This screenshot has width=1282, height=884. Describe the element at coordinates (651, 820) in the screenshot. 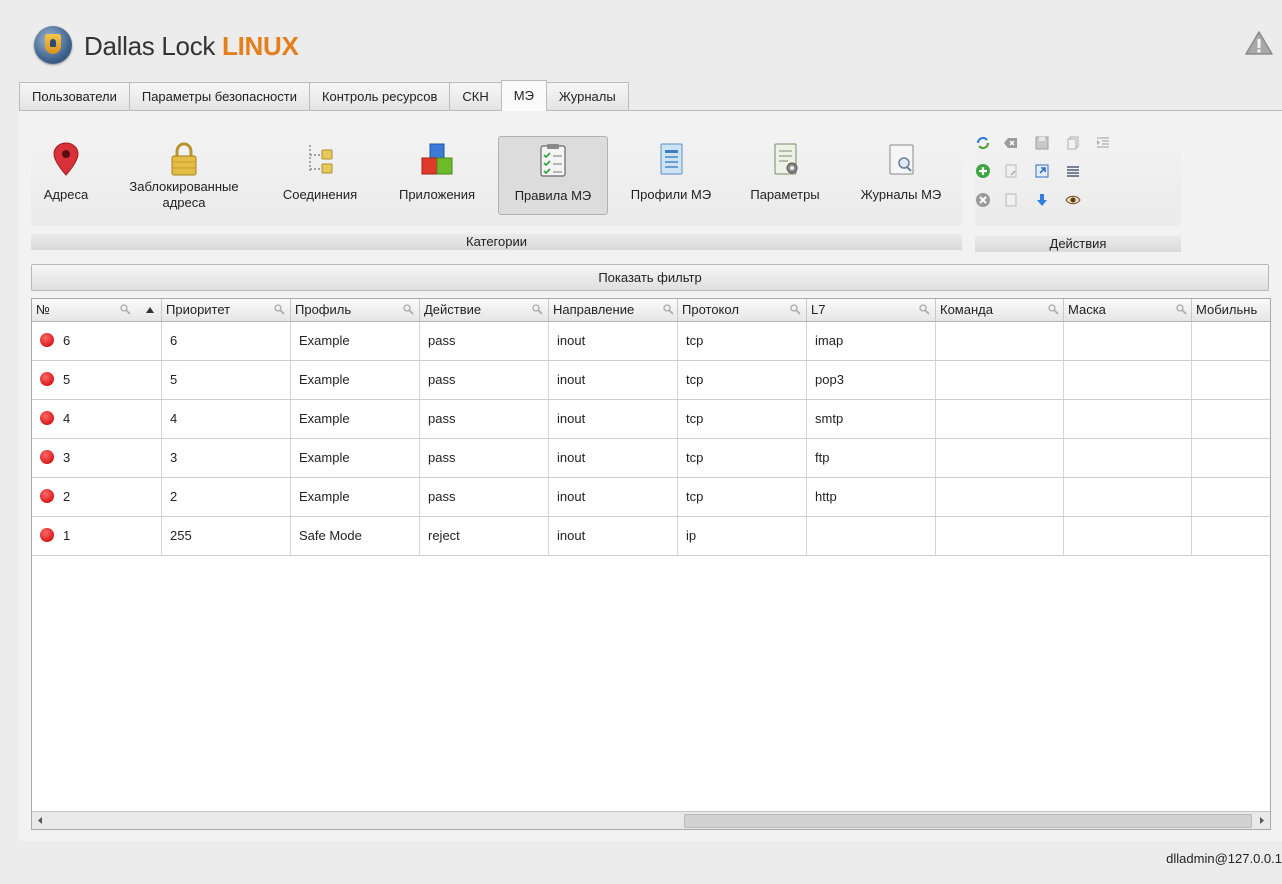

I see `horizontal-scrollbar` at that location.